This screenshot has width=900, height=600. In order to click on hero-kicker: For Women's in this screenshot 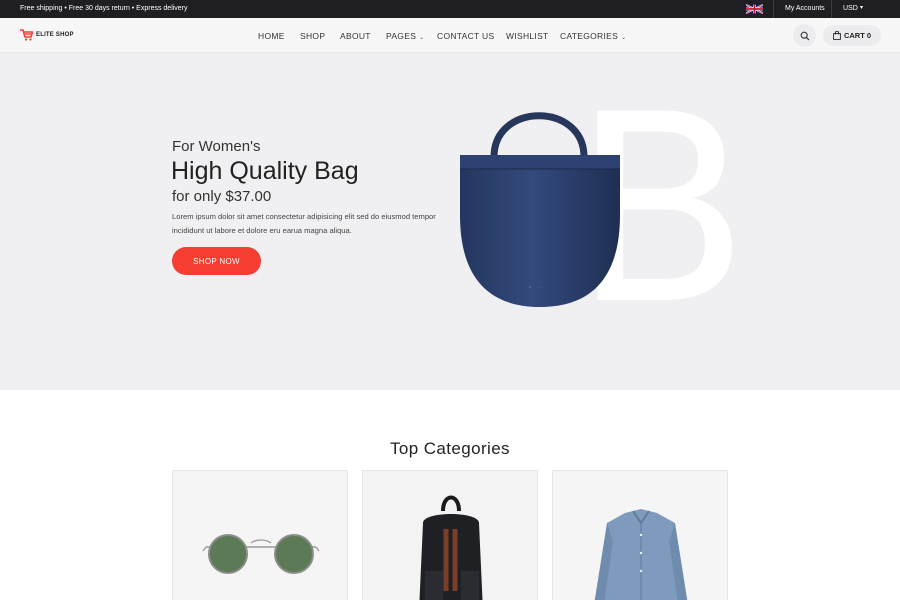, I will do `click(216, 146)`.